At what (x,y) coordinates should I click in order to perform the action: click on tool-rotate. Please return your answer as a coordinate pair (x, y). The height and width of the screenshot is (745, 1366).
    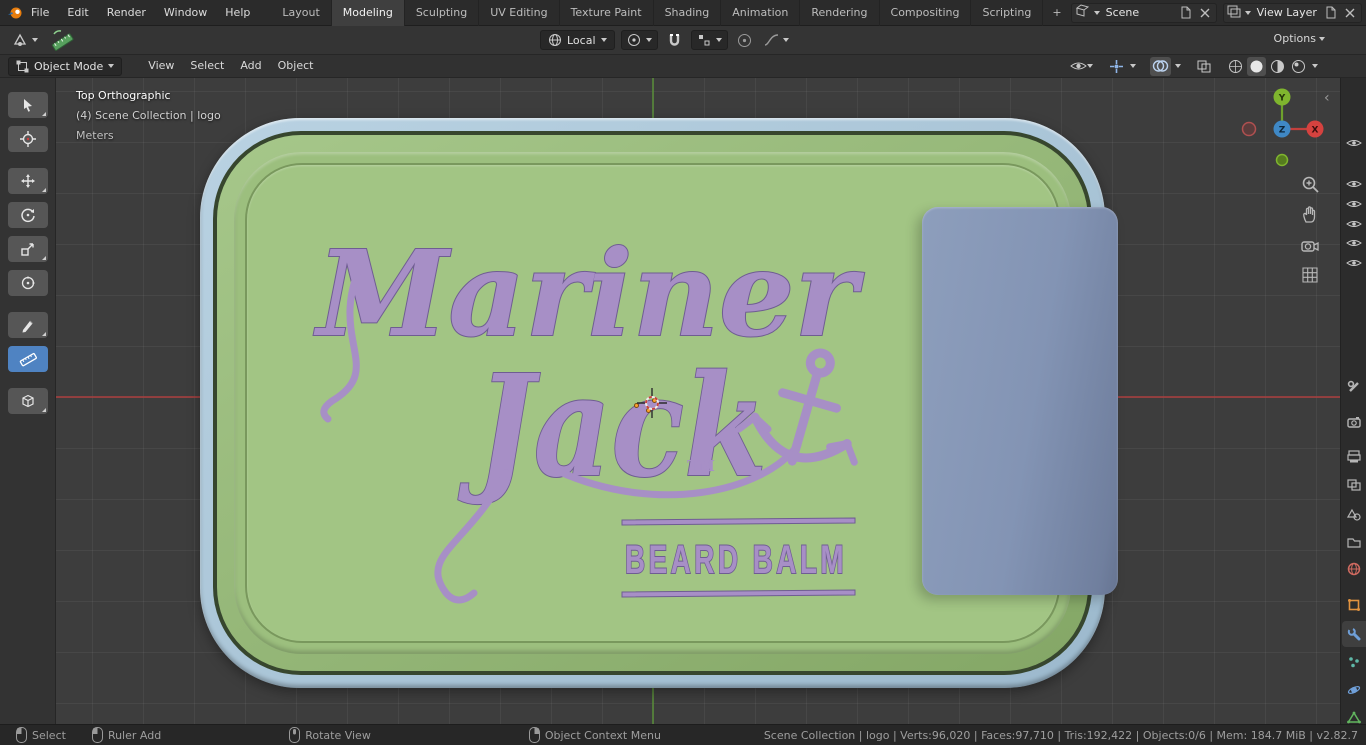
    Looking at the image, I should click on (27, 215).